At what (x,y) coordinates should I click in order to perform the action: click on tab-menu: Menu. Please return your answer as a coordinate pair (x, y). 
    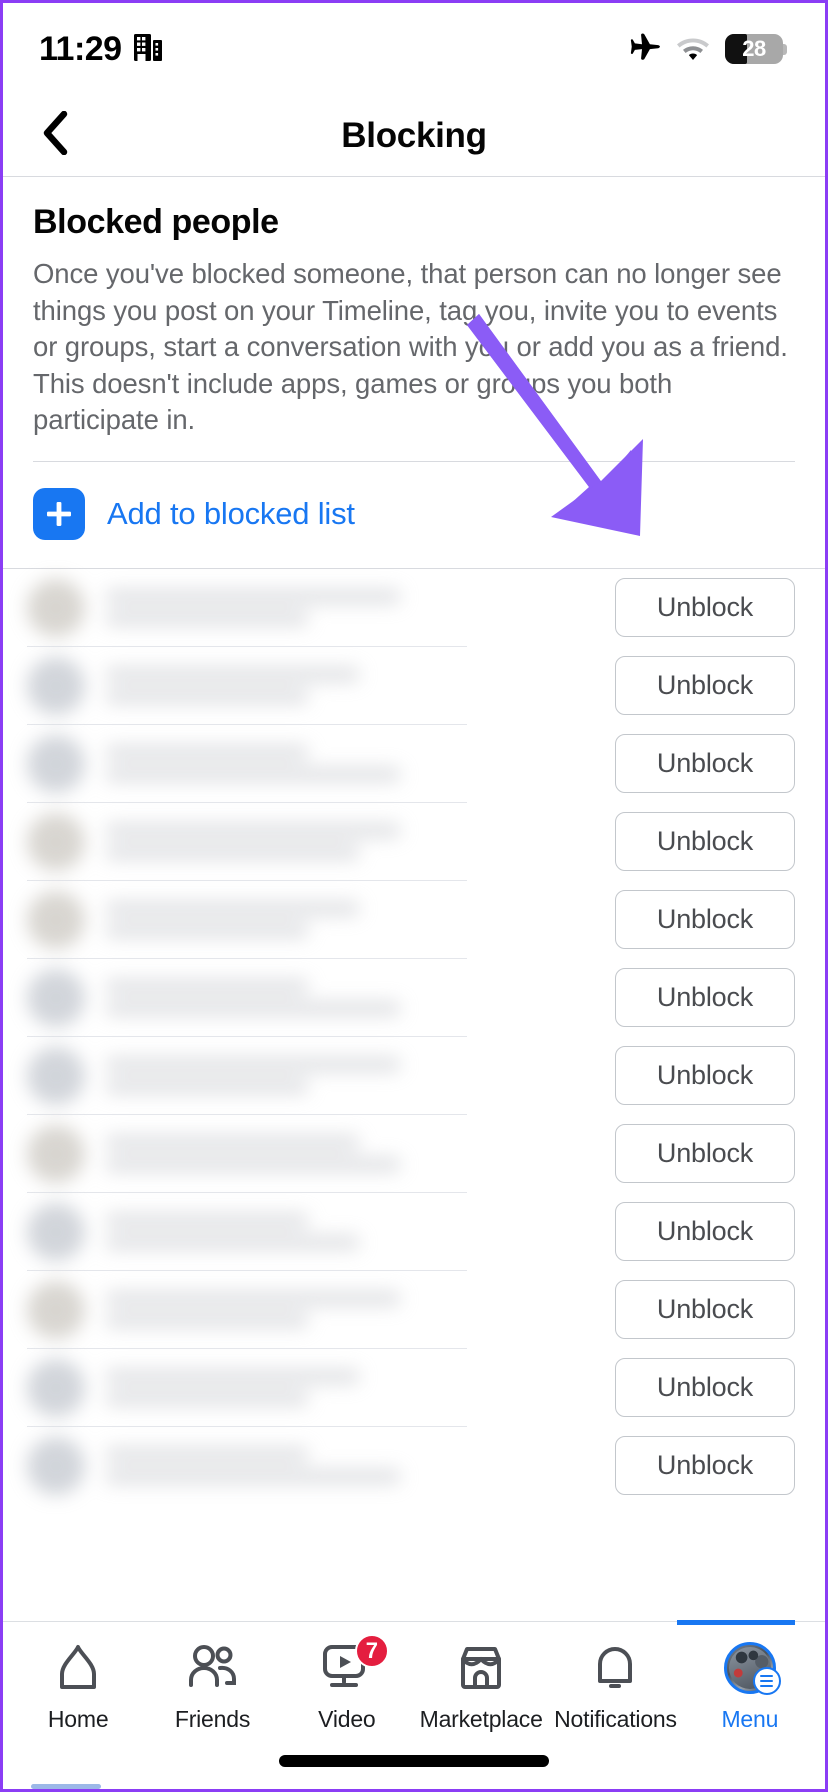
    Looking at the image, I should click on (750, 1686).